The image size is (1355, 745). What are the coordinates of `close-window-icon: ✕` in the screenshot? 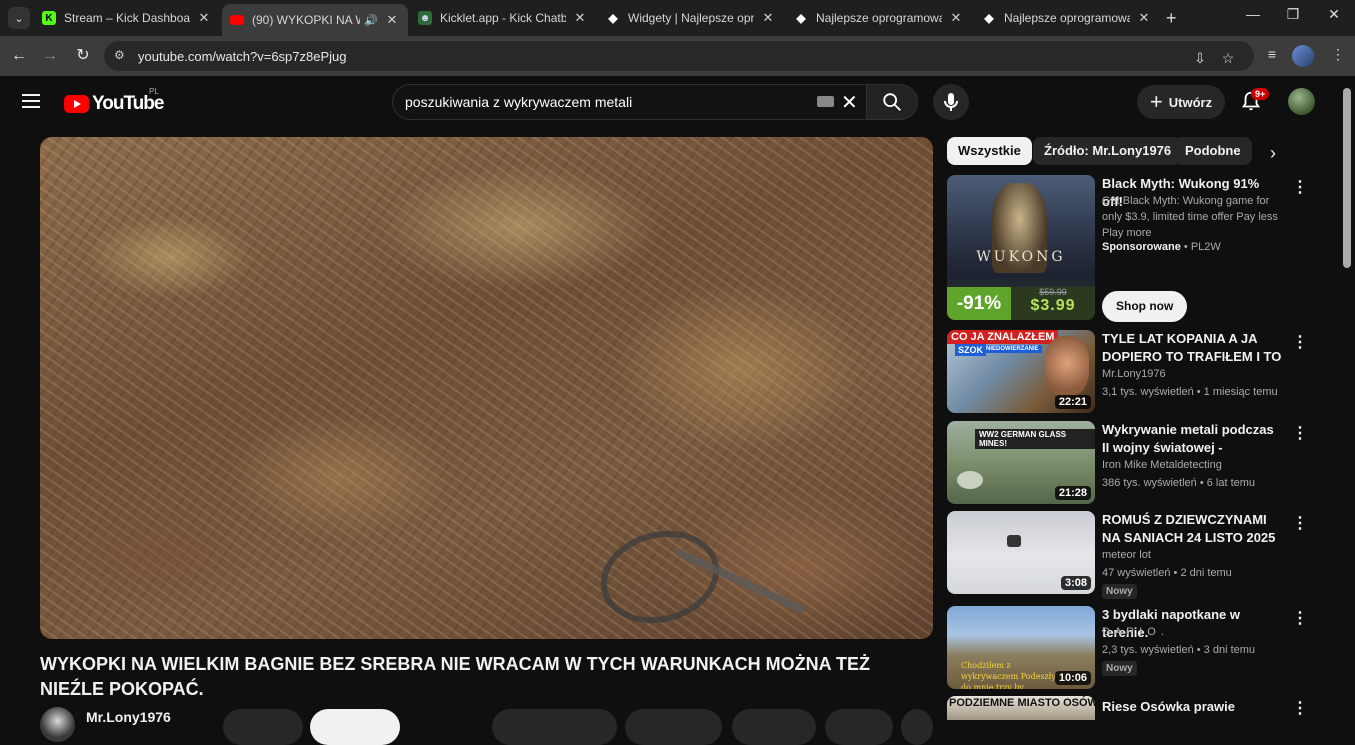 It's located at (1334, 14).